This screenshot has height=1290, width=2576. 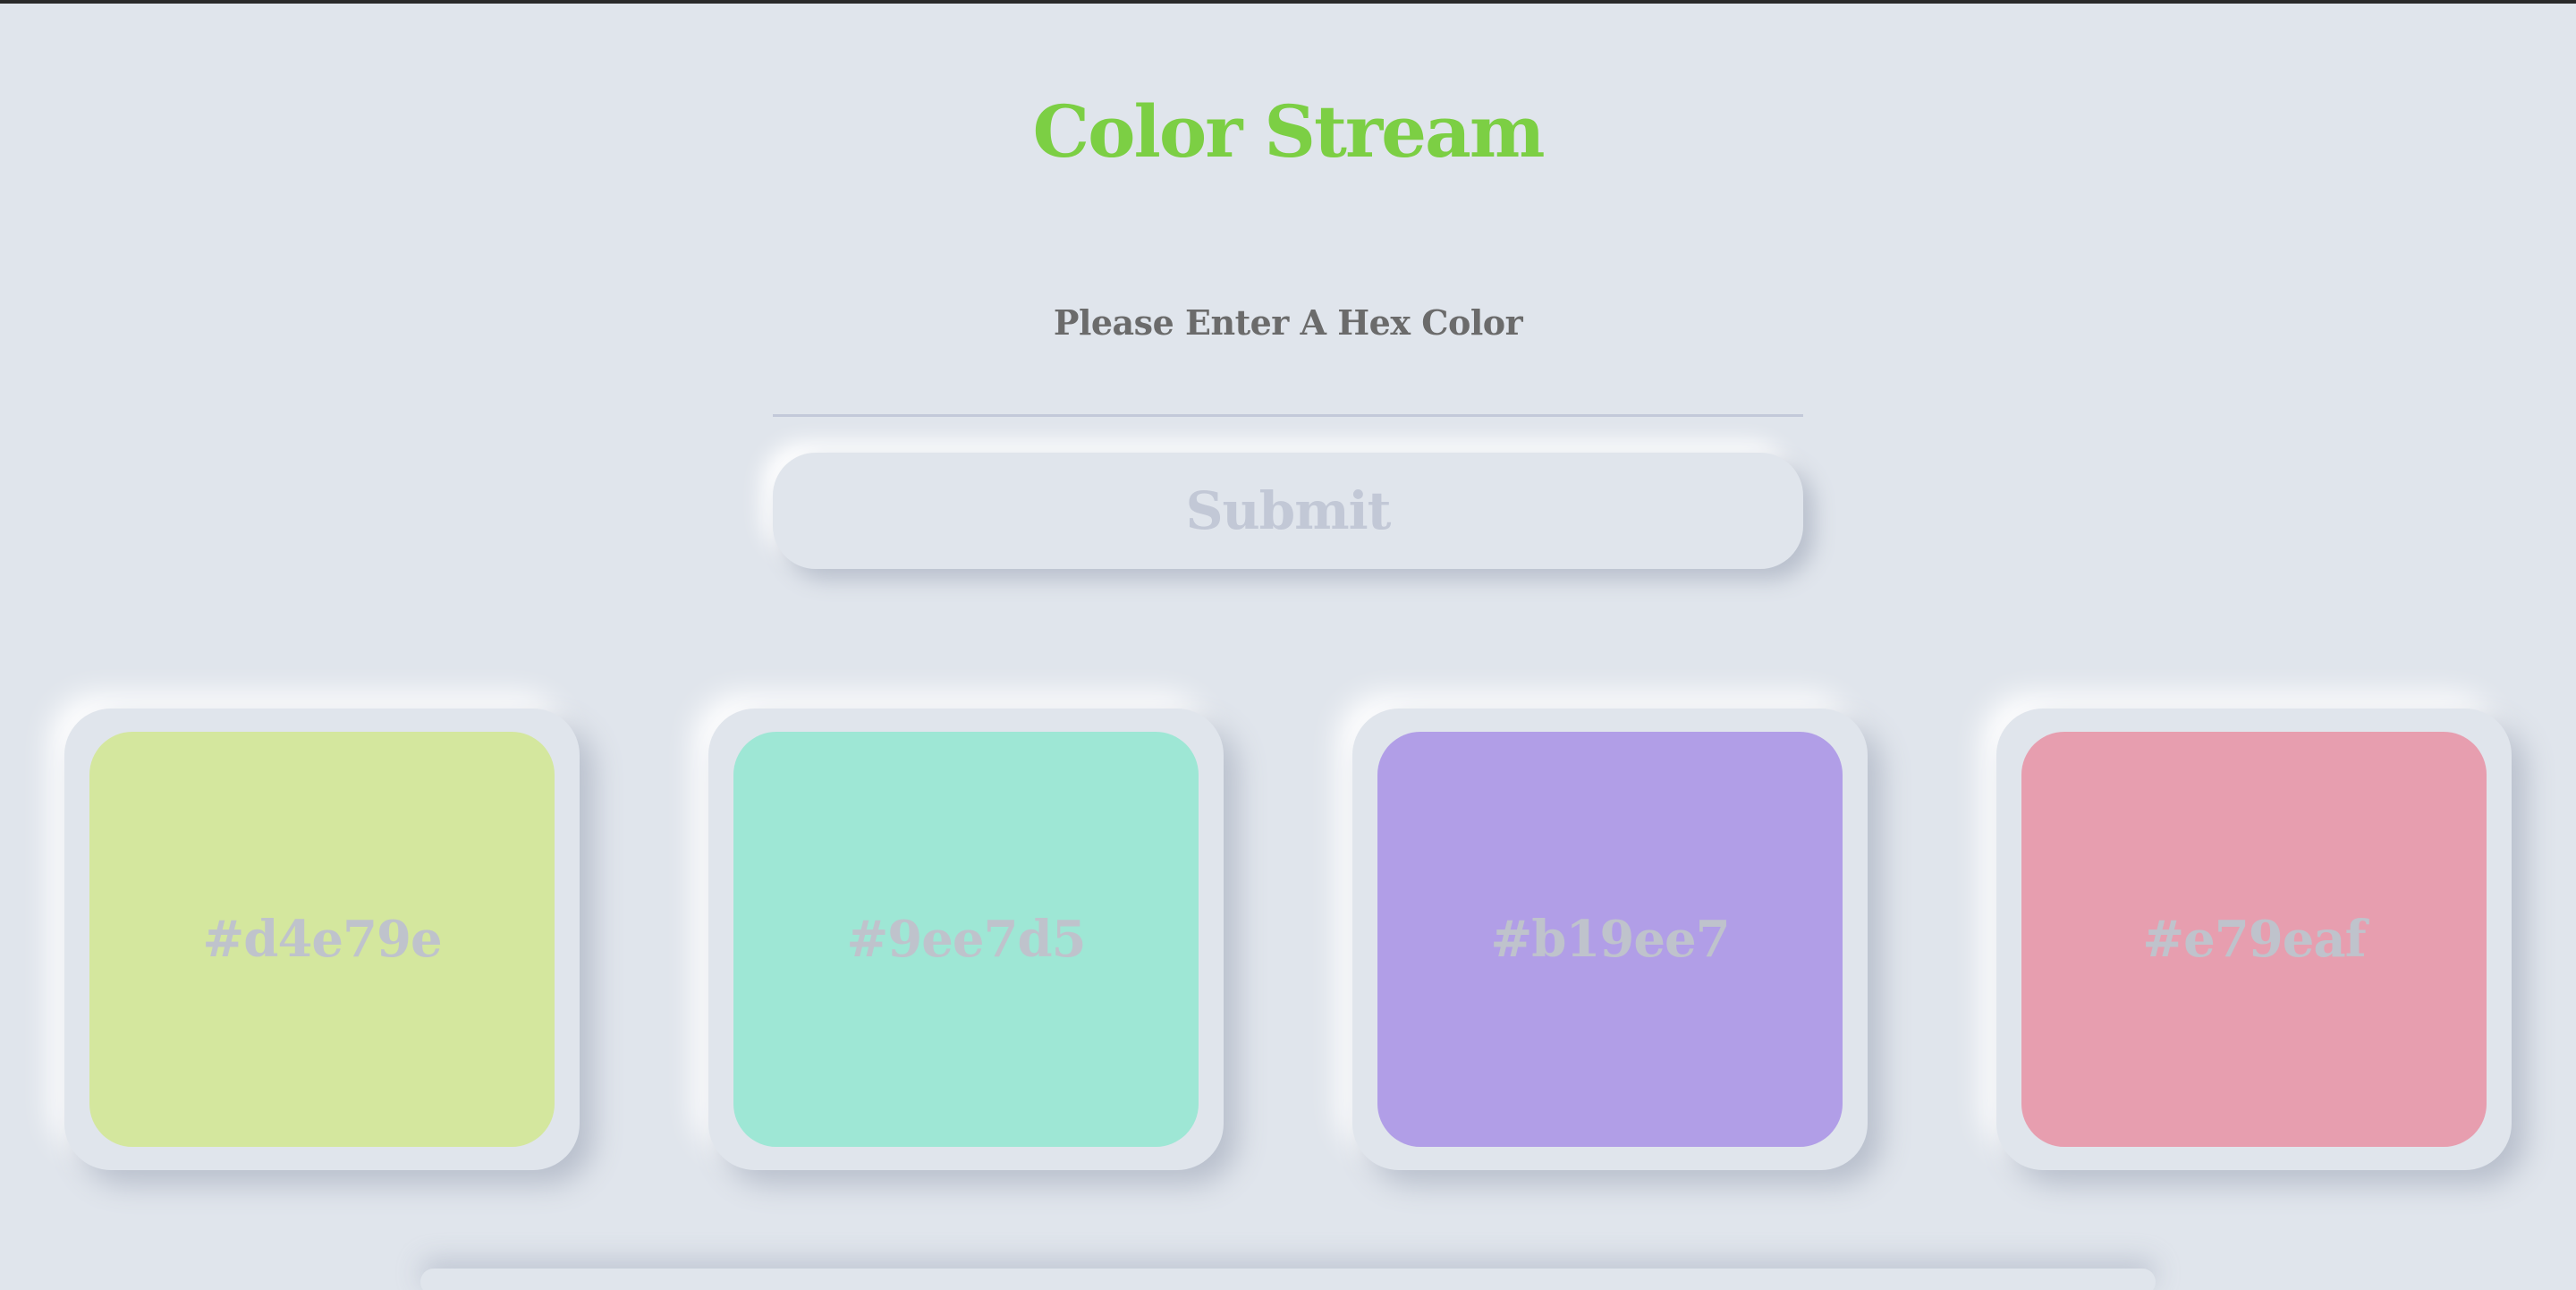 I want to click on swatch-hex-label: #e79eaf, so click(x=2254, y=939).